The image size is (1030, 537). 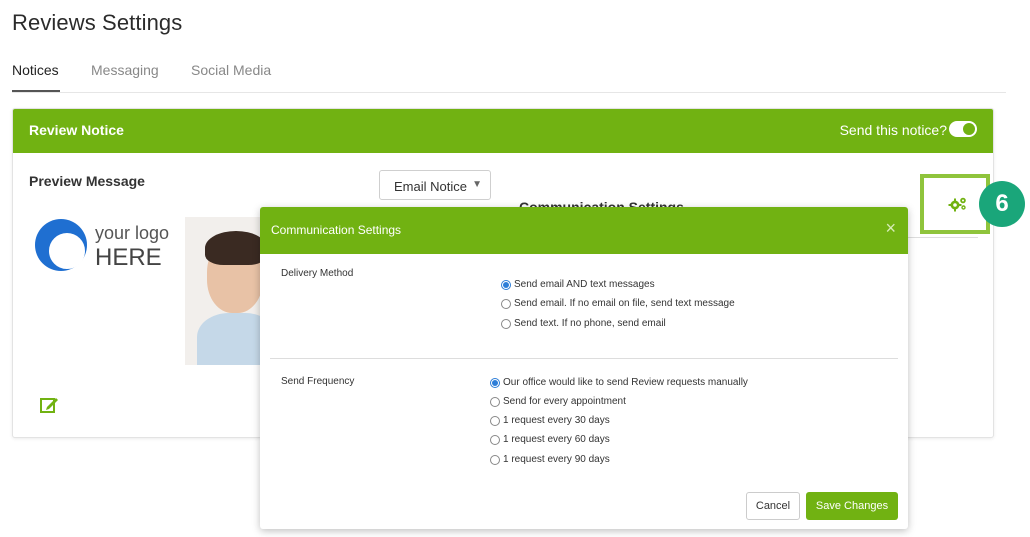 I want to click on gear-icon, so click(x=958, y=204).